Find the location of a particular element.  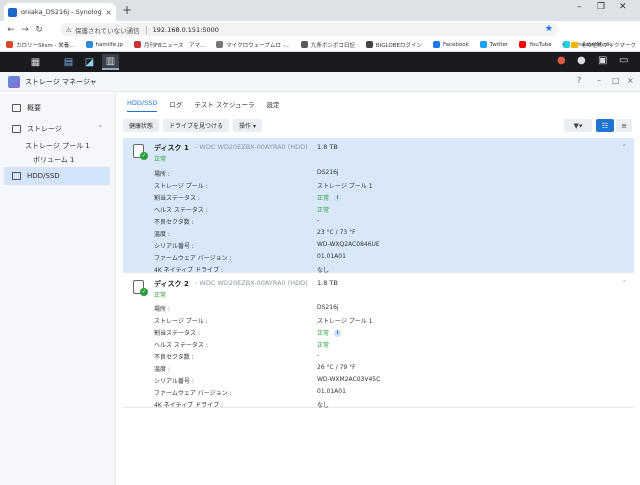

filter-icon: ▼▾ is located at coordinates (578, 125).